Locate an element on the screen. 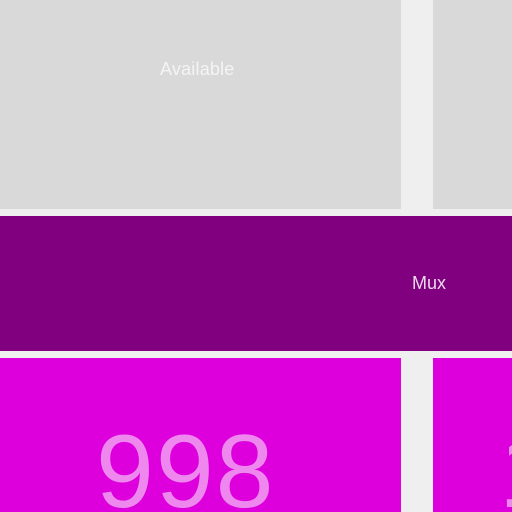  count-right-value: 1 is located at coordinates (505, 466).